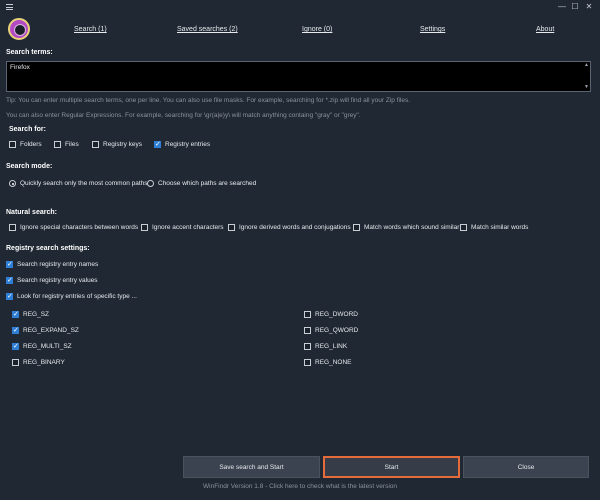 The height and width of the screenshot is (500, 600). I want to click on save-and-start-button: Save search and Start, so click(251, 467).